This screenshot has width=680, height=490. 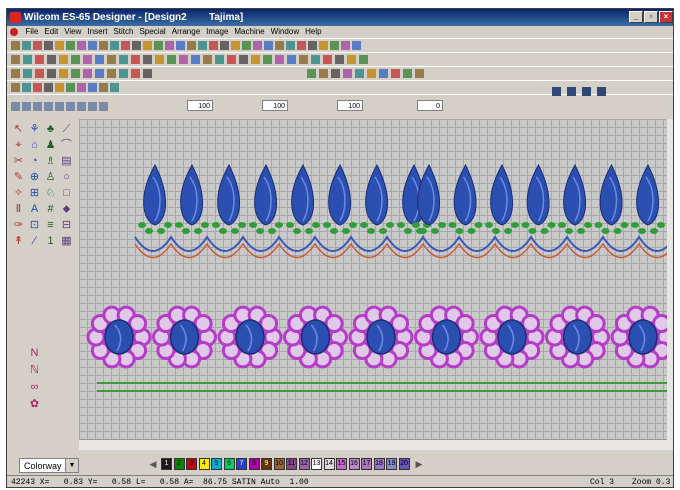 I want to click on color-swatch-1: 1, so click(x=166, y=464).